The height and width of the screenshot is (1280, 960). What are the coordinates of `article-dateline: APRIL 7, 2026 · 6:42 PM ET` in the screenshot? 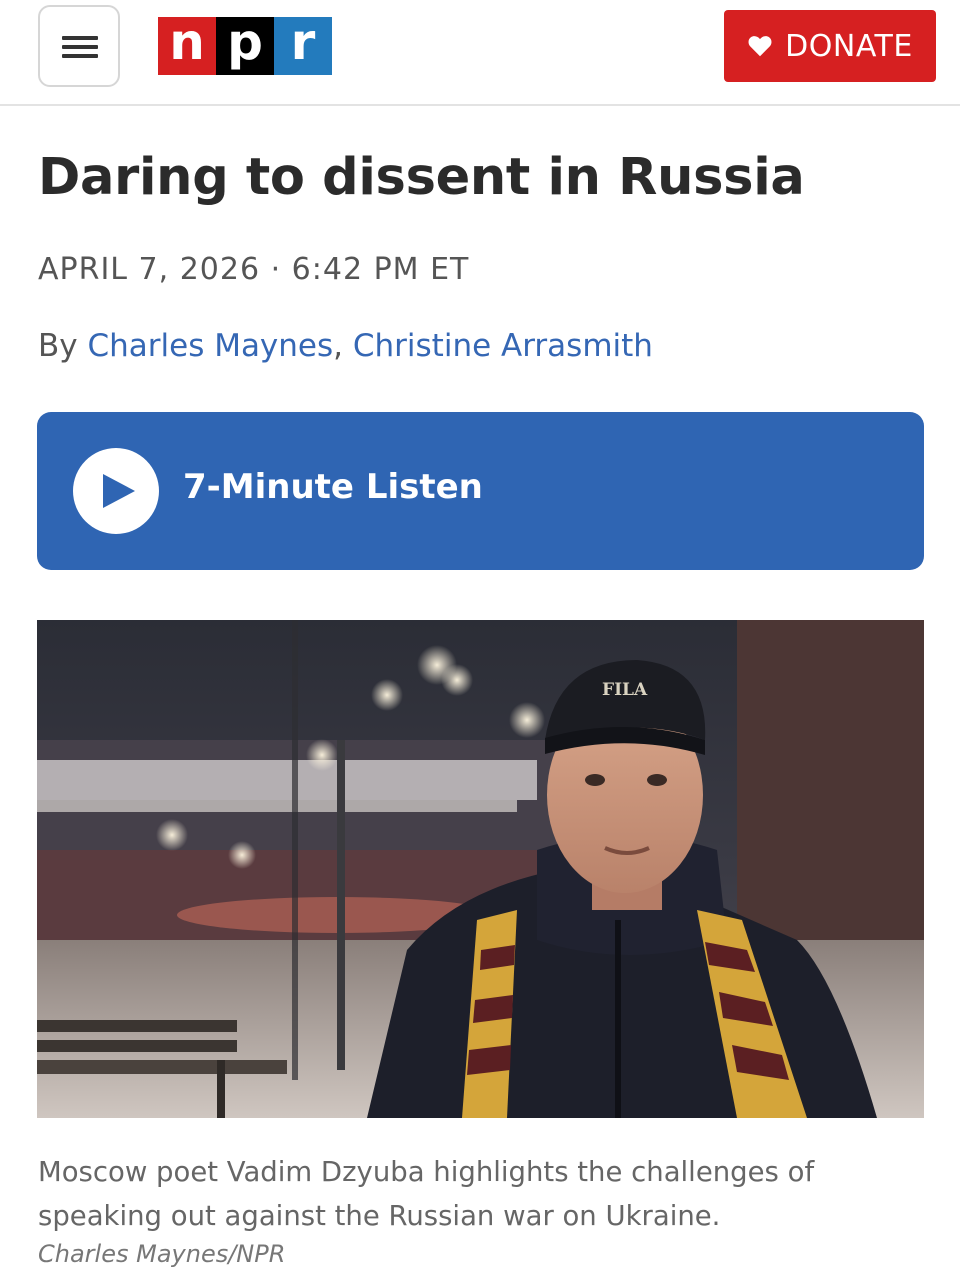 It's located at (254, 269).